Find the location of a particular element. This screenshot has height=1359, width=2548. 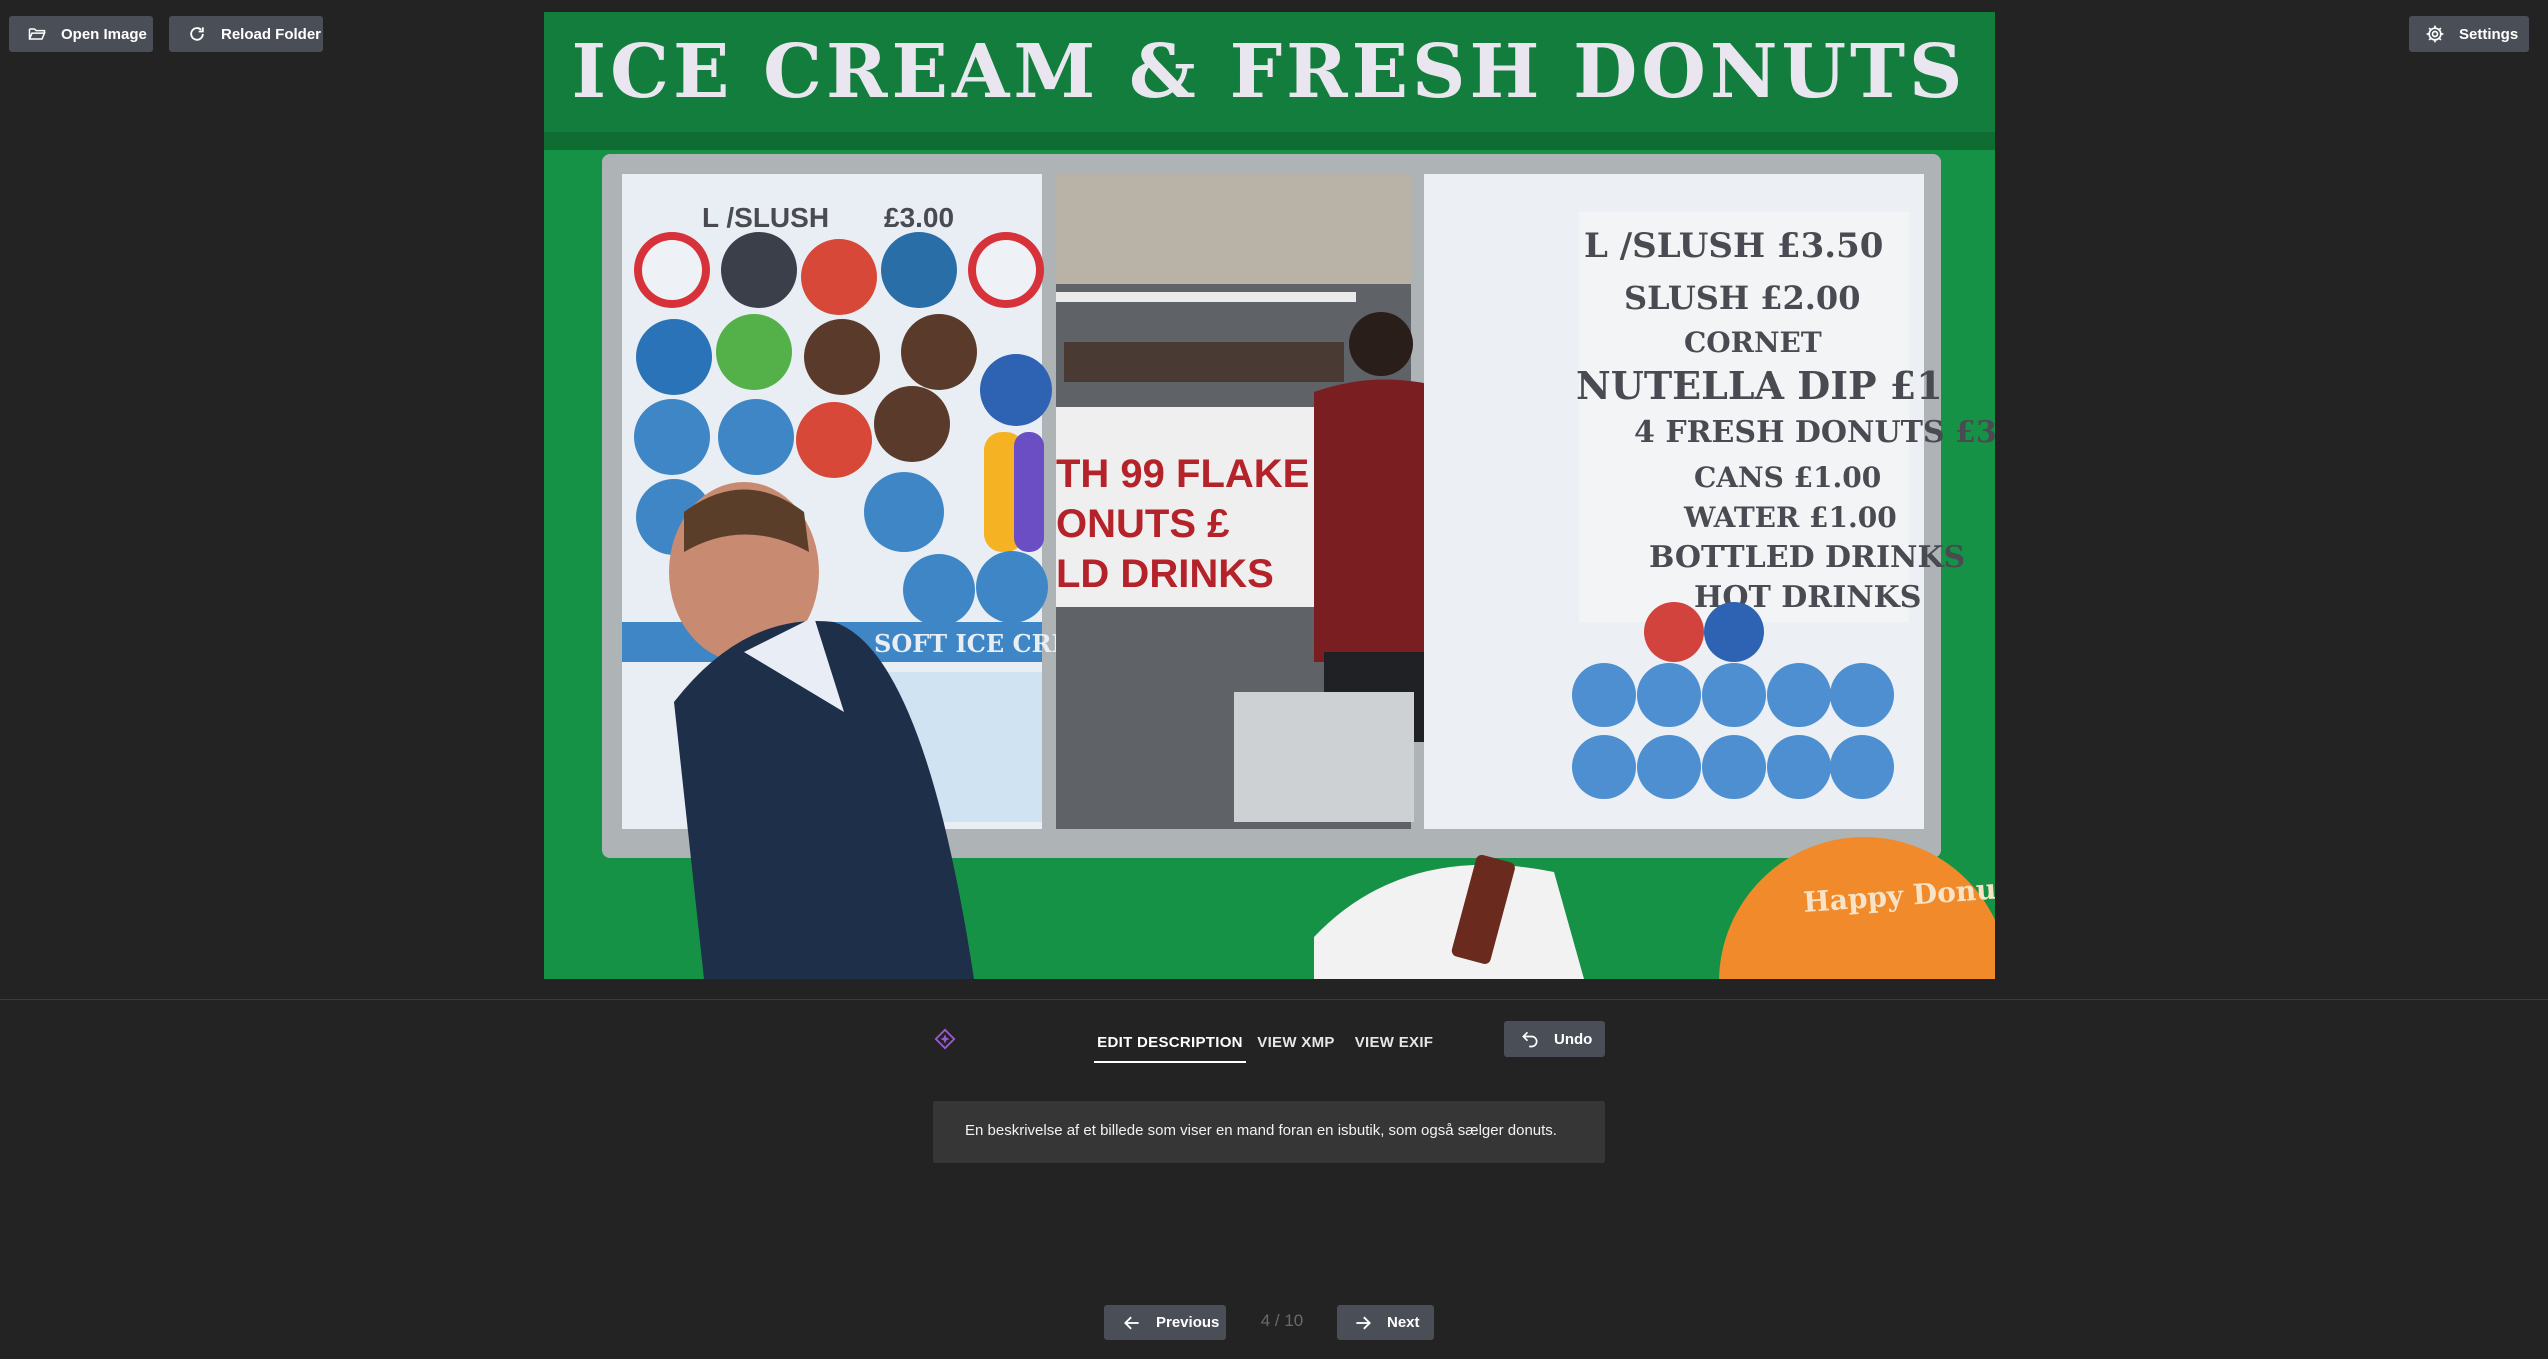

reload-folder-button: Reload Folder is located at coordinates (246, 34).